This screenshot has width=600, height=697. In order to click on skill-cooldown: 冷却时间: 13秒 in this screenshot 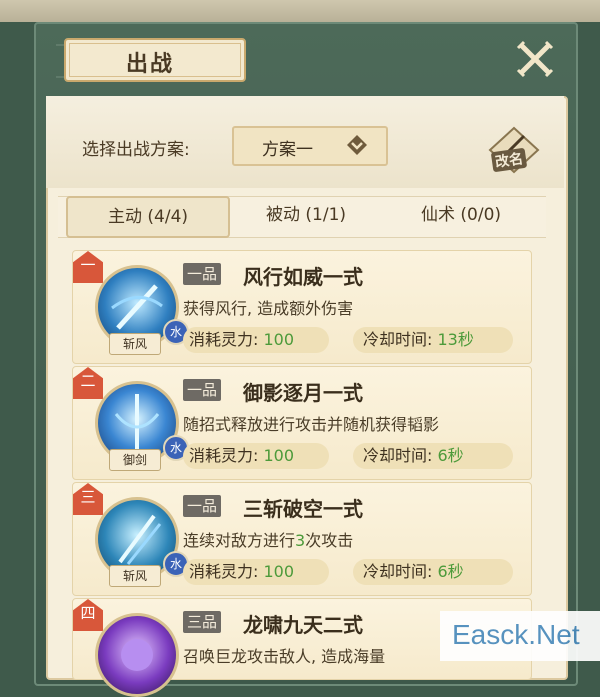, I will do `click(433, 340)`.